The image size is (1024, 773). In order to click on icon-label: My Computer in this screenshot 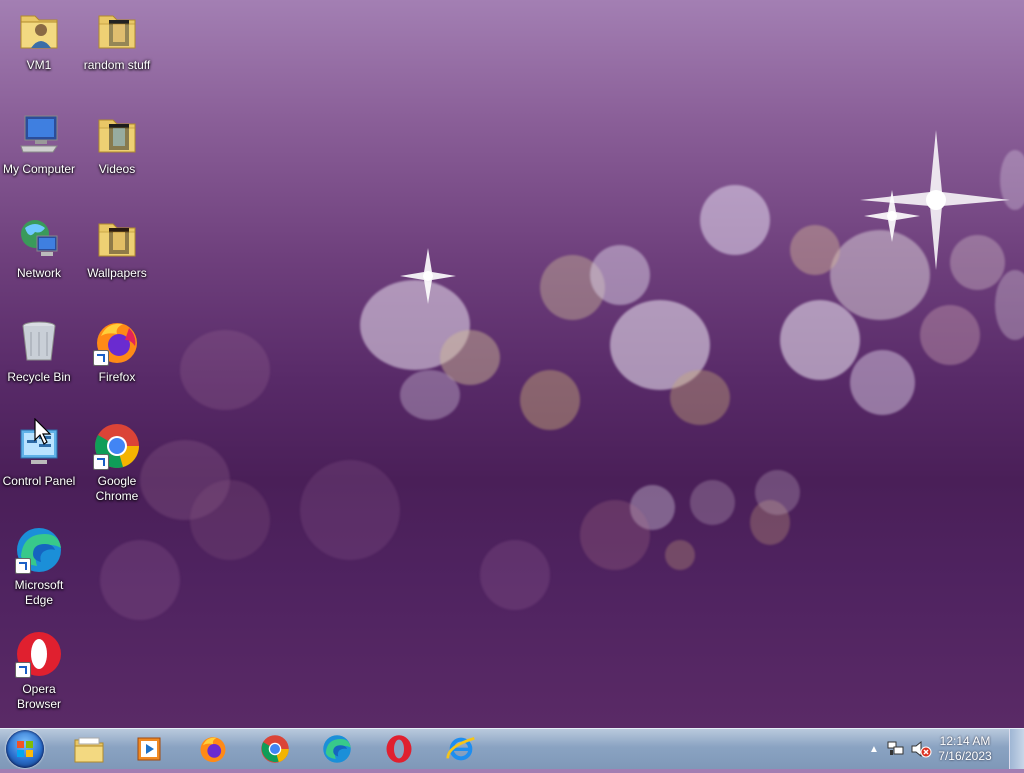, I will do `click(39, 169)`.